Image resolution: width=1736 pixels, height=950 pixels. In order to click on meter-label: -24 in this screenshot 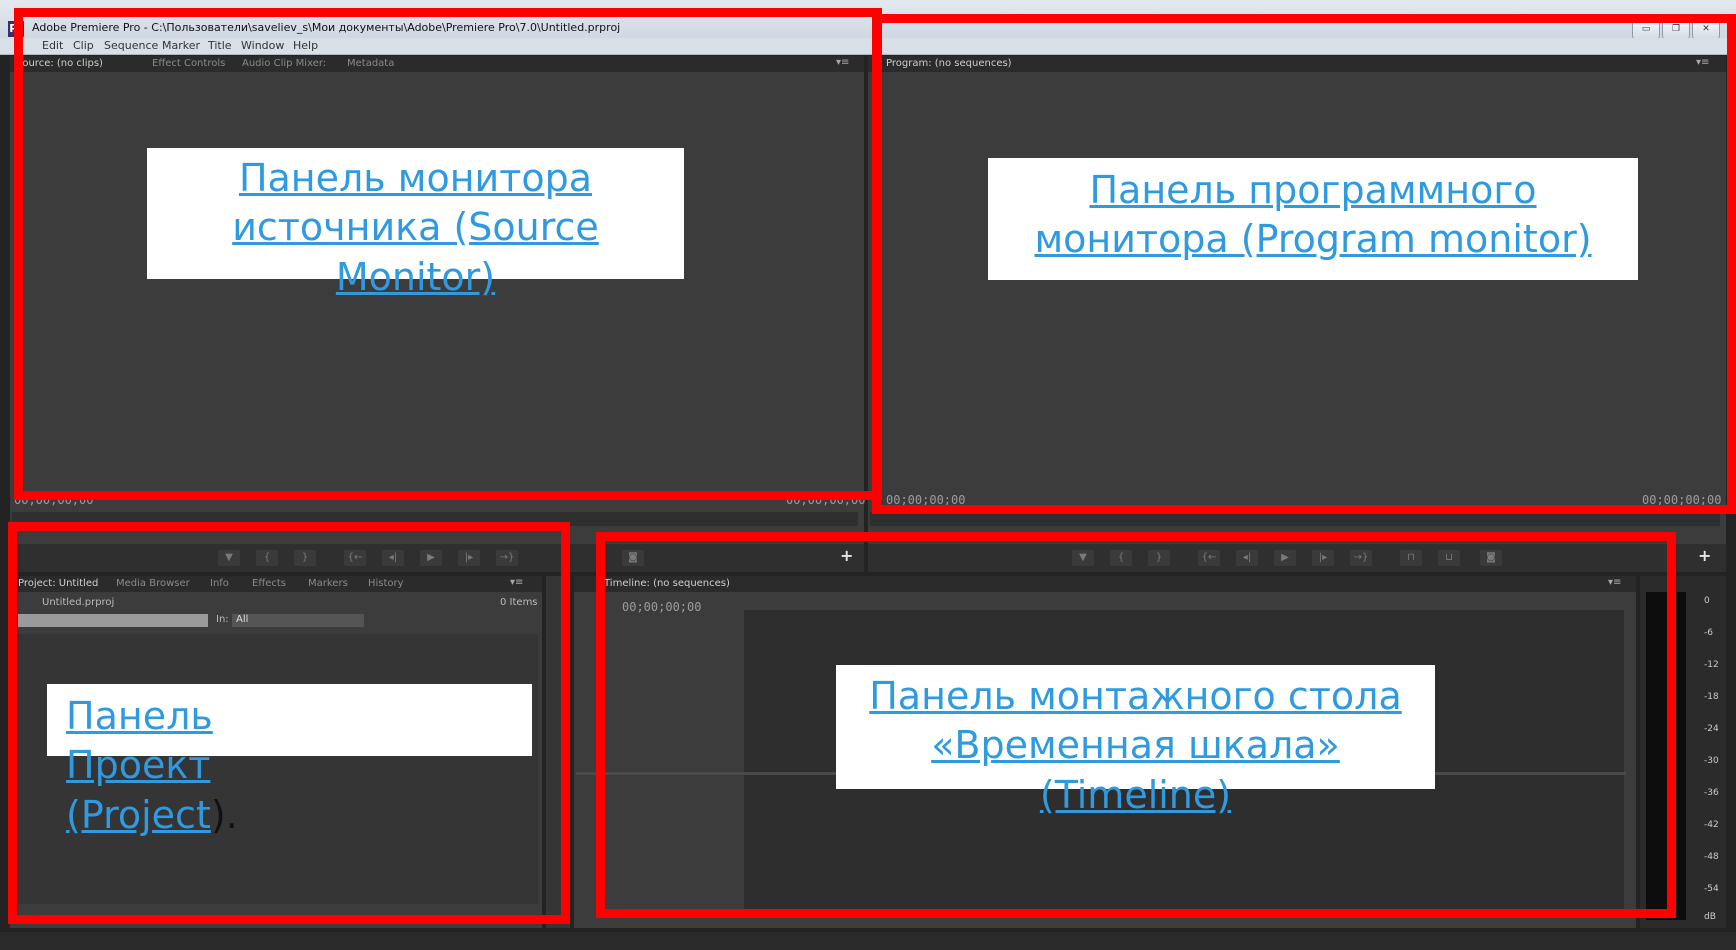, I will do `click(1711, 729)`.